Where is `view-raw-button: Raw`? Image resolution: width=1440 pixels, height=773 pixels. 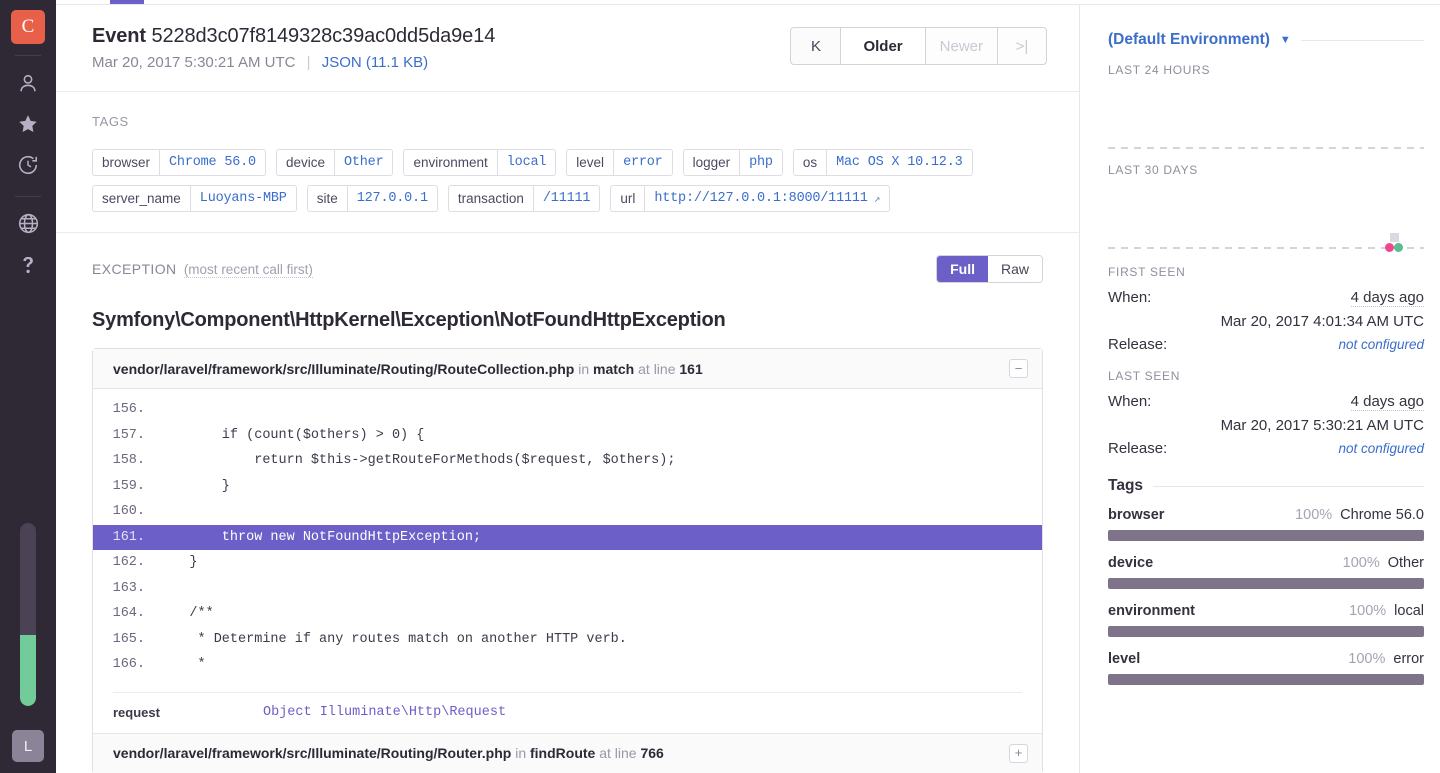 view-raw-button: Raw is located at coordinates (1014, 269).